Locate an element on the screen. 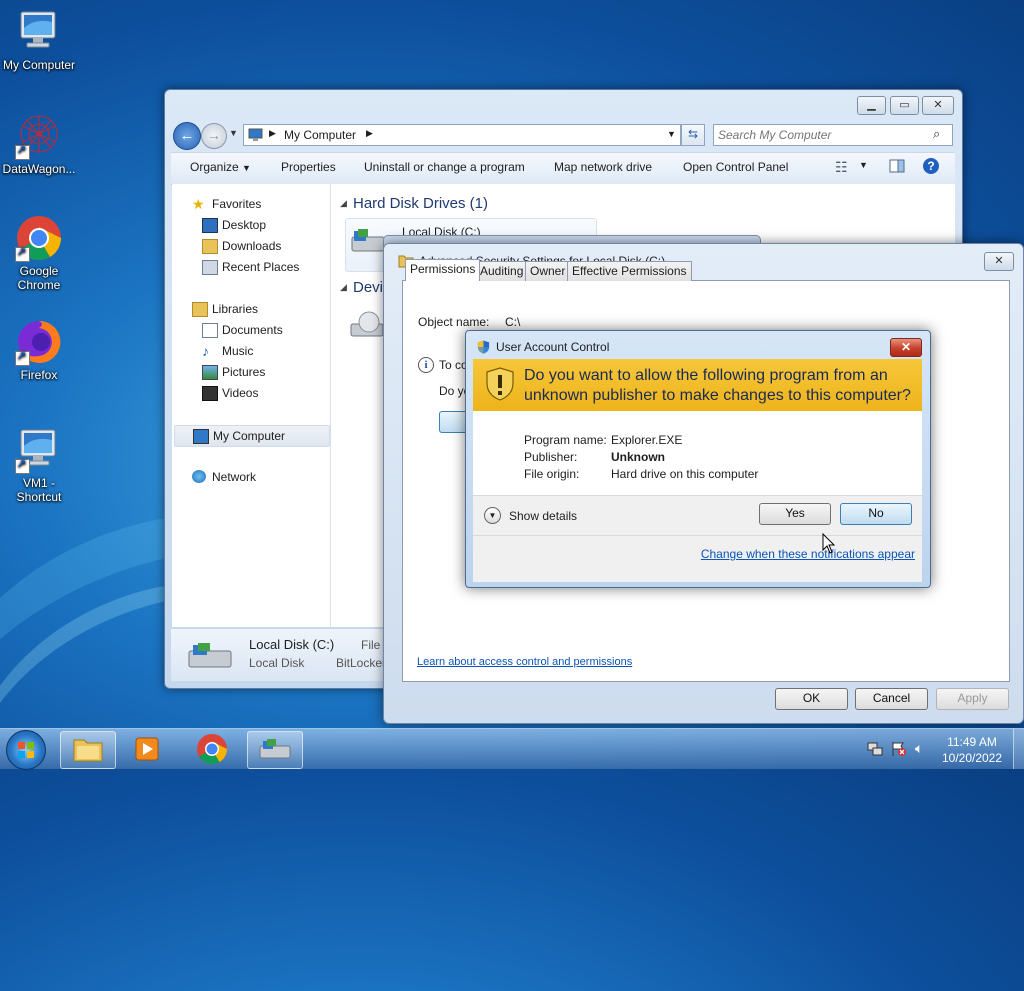 The width and height of the screenshot is (1024, 991). taskbar-media-player-button is located at coordinates (147, 749).